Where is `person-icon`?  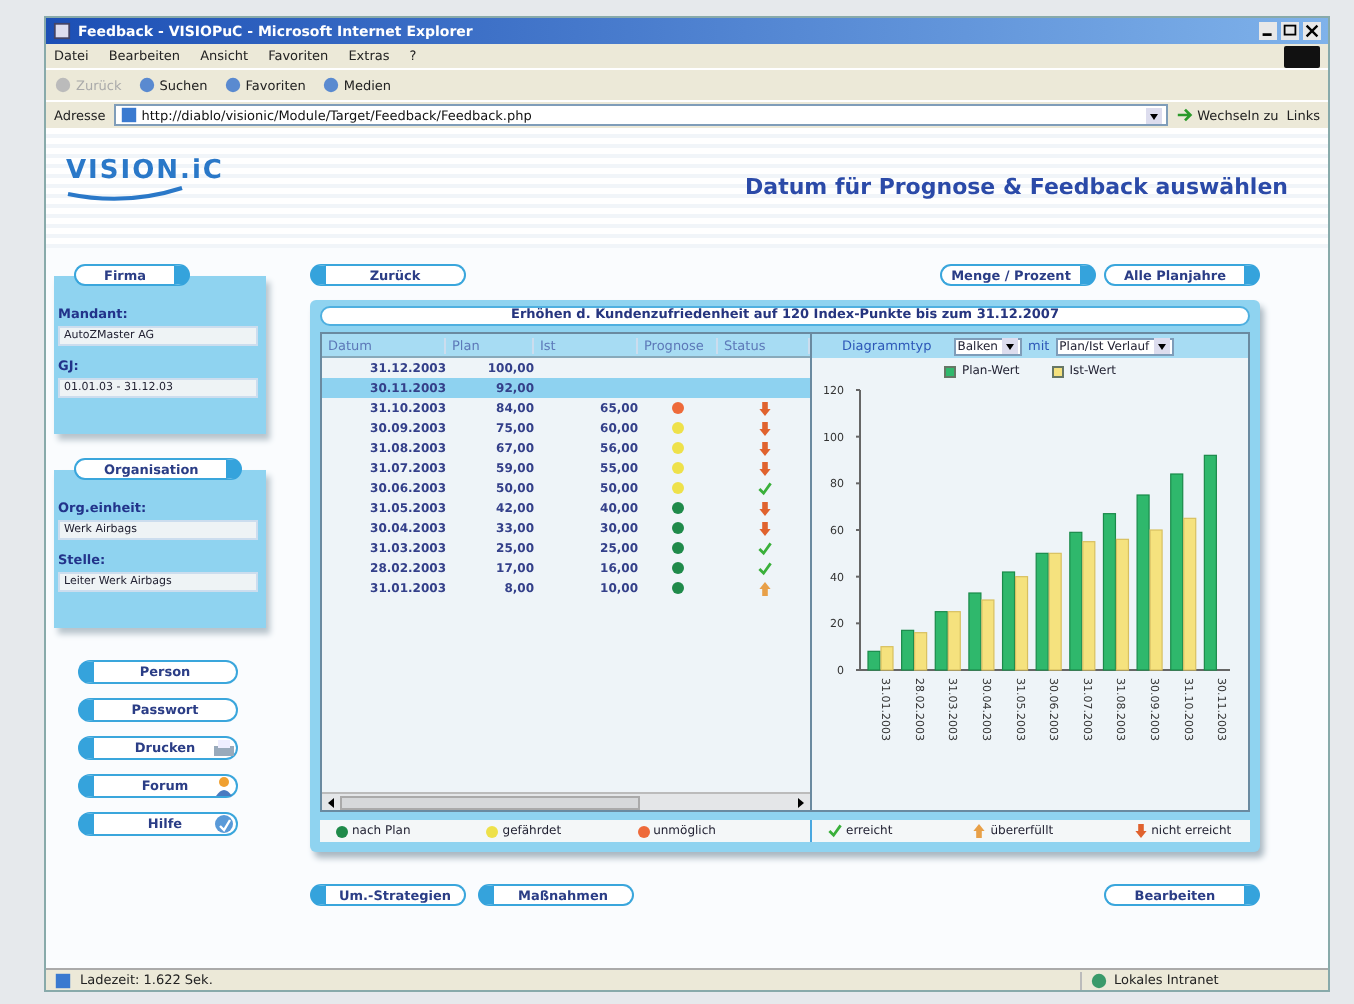
person-icon is located at coordinates (224, 786).